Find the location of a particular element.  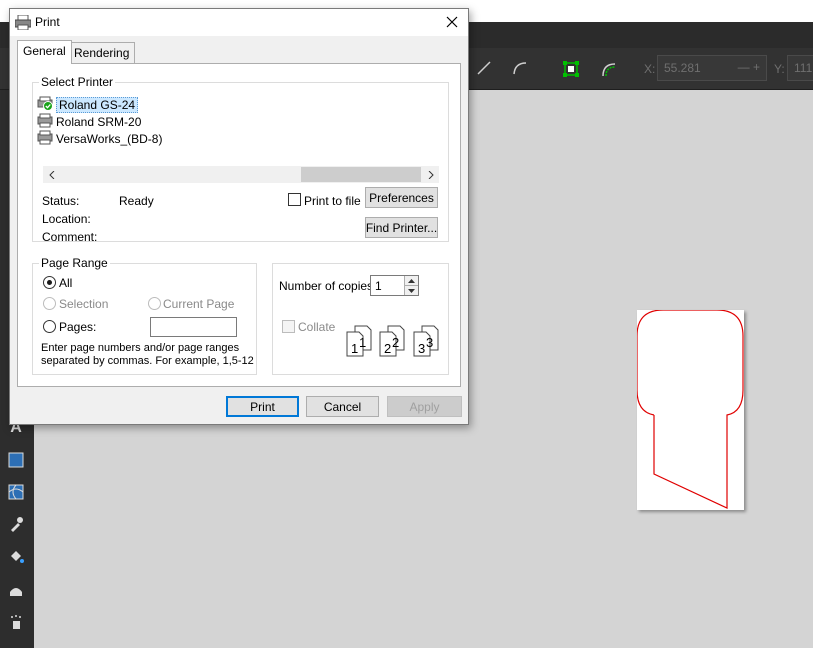

status-value: Ready is located at coordinates (136, 201).